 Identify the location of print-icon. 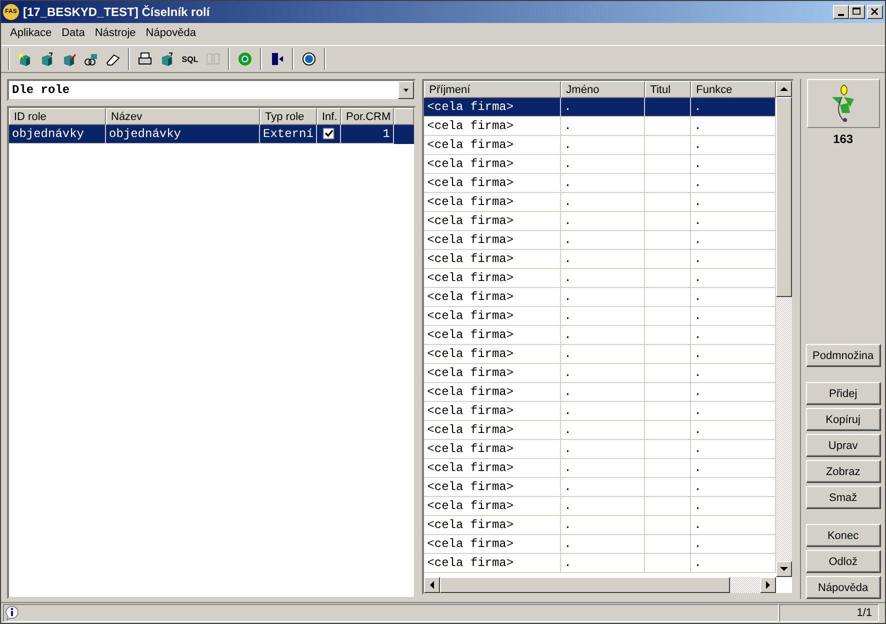
(145, 59).